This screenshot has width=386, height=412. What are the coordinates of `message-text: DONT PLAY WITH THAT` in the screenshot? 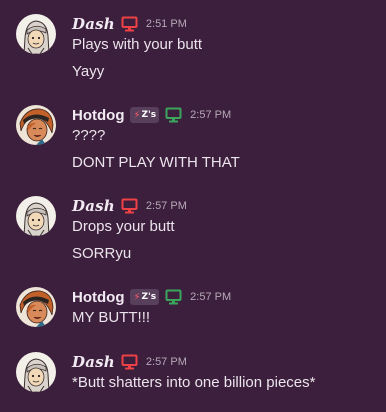 It's located at (156, 162).